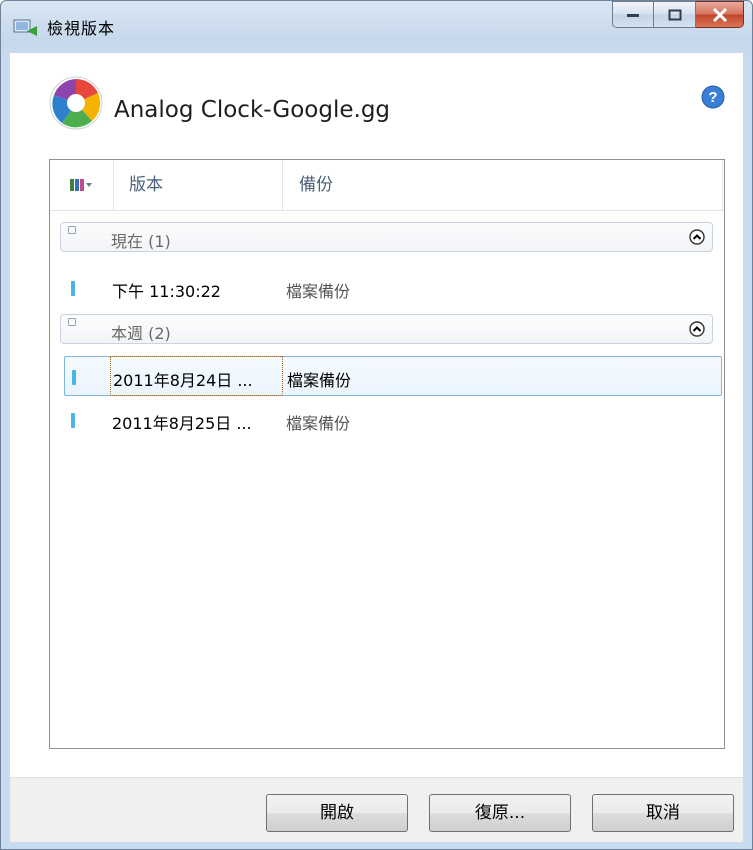 The image size is (753, 850). I want to click on cancel-button: 取消, so click(663, 813).